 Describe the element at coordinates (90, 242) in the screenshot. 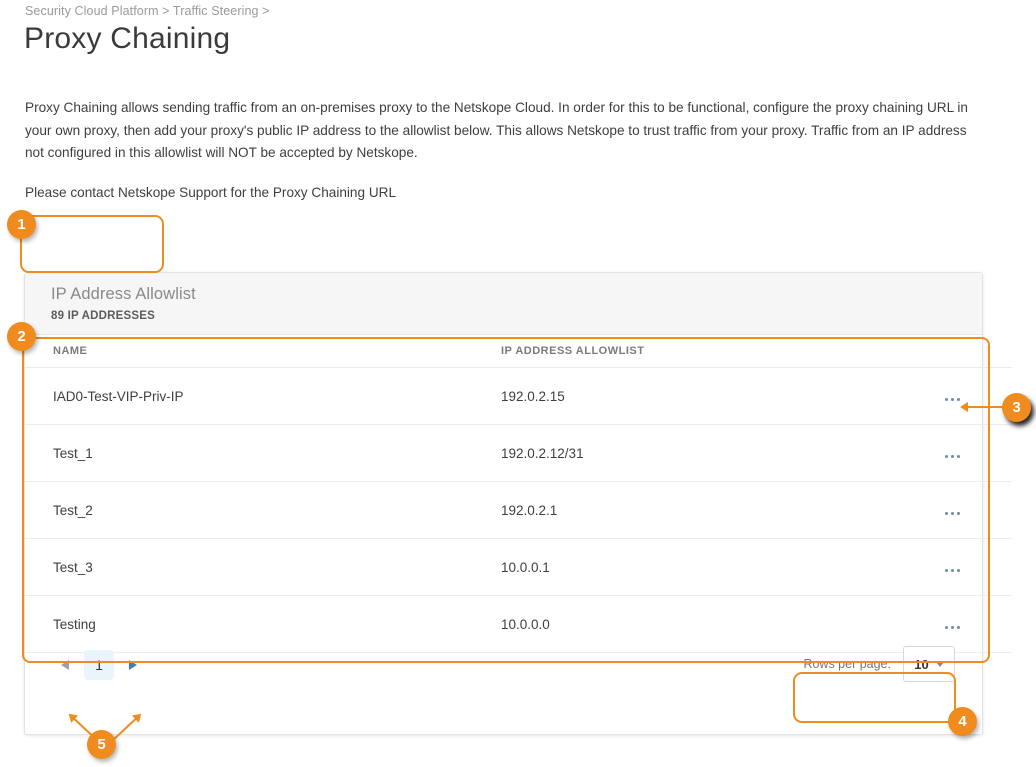

I see `add-ip-address-button: ADD IP ADDRESS` at that location.